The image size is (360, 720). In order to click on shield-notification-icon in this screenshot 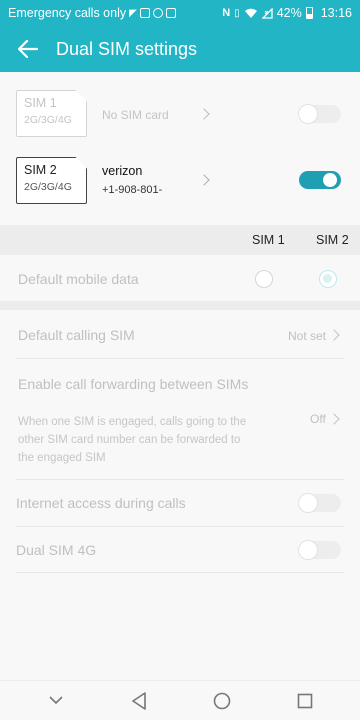, I will do `click(157, 13)`.